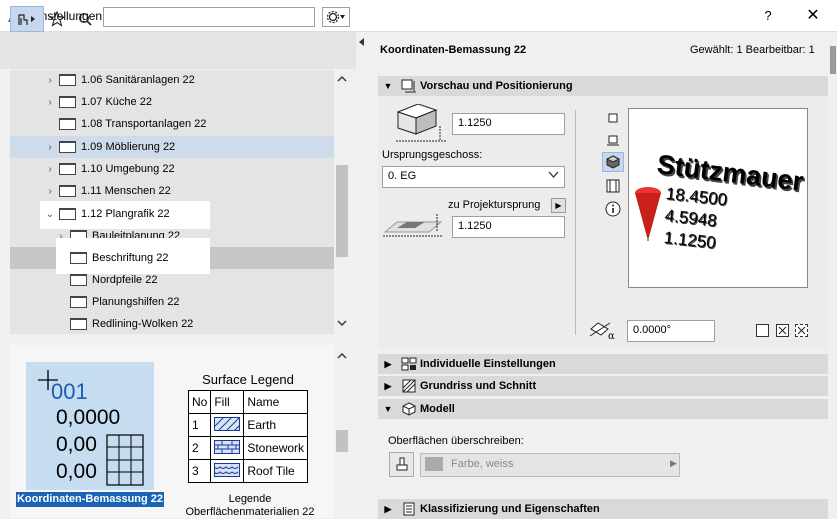 The height and width of the screenshot is (519, 837). What do you see at coordinates (143, 324) in the screenshot?
I see `tree-item-label: Redlining-Wolken 22` at bounding box center [143, 324].